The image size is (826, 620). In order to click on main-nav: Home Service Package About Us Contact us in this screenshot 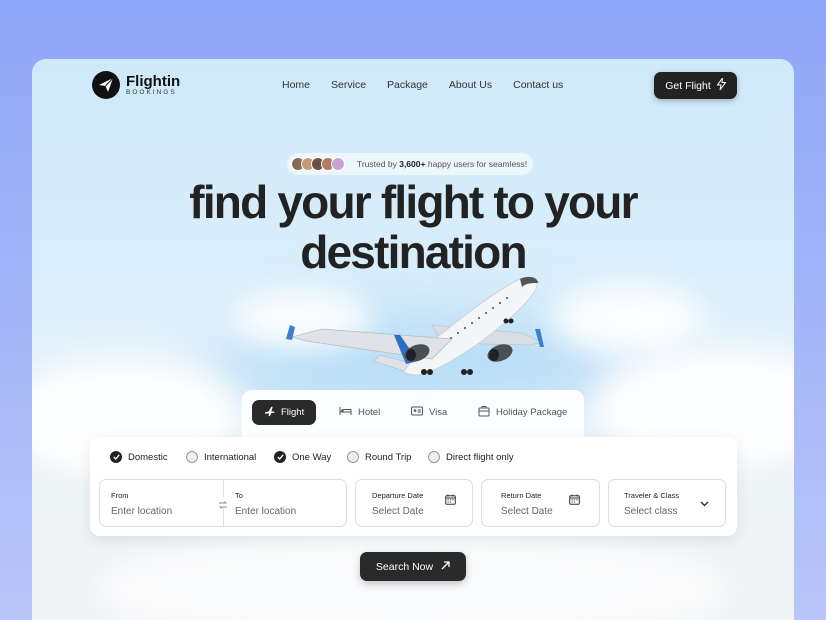, I will do `click(433, 85)`.